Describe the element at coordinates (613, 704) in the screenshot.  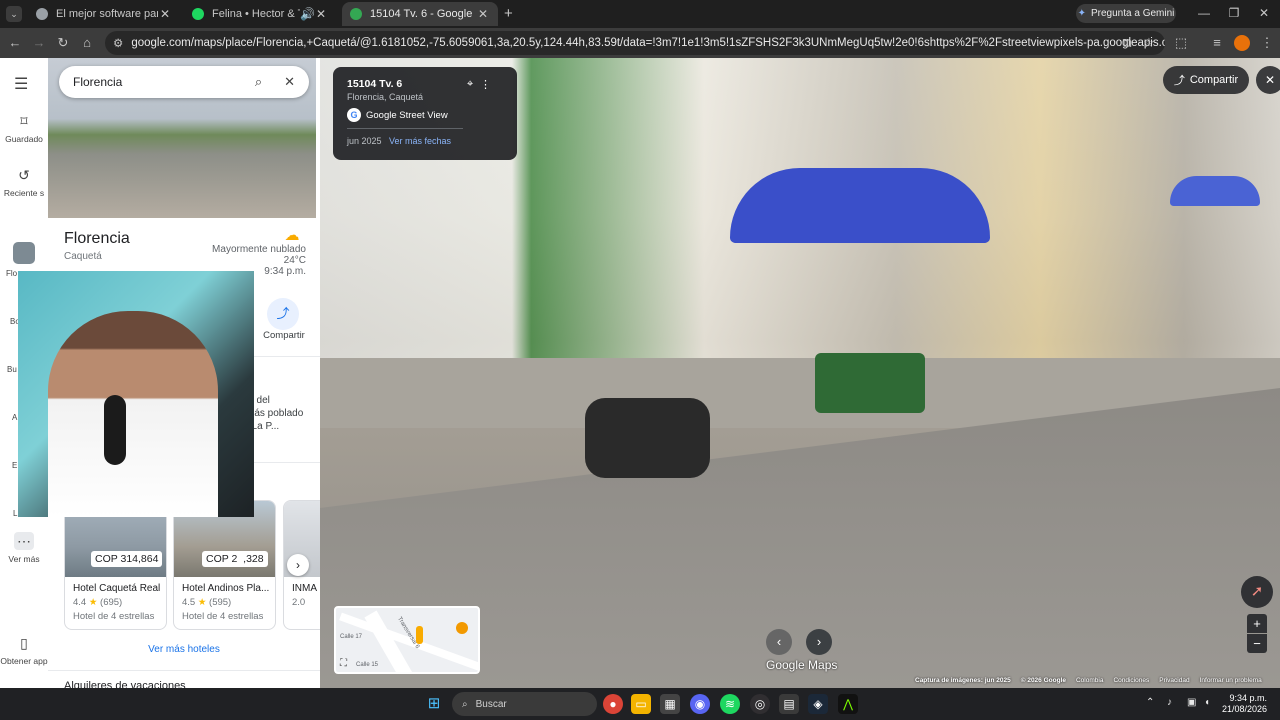
I see `chrome-icon: ●` at that location.